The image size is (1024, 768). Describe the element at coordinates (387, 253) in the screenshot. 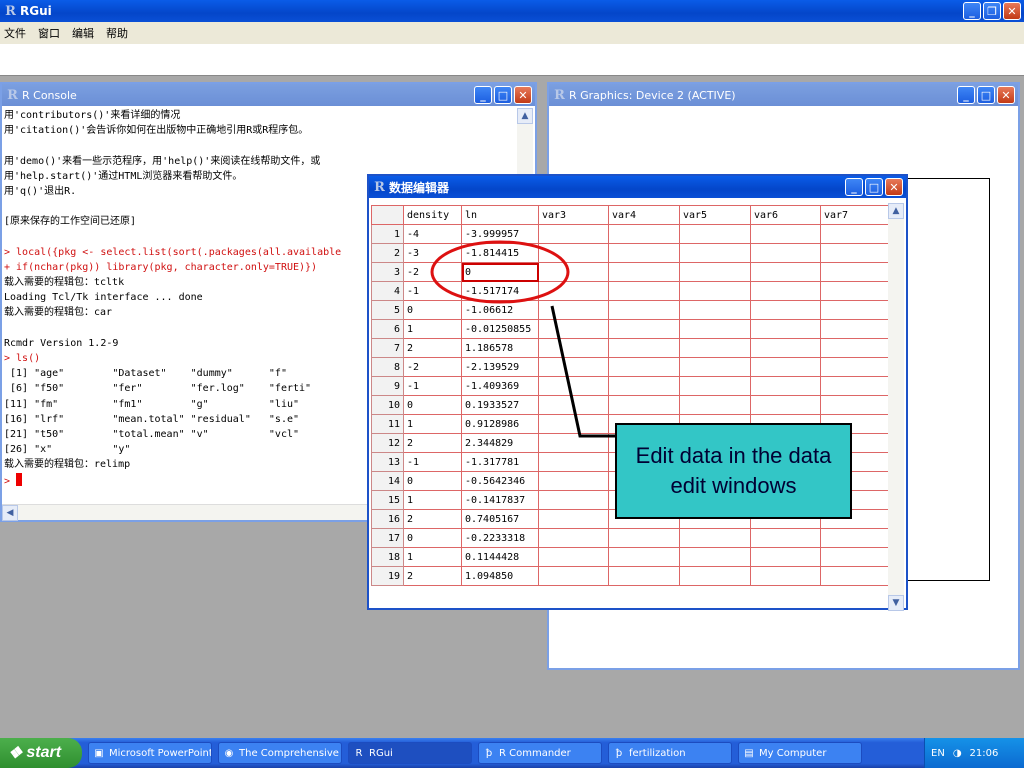

I see `row-header: 2` at that location.